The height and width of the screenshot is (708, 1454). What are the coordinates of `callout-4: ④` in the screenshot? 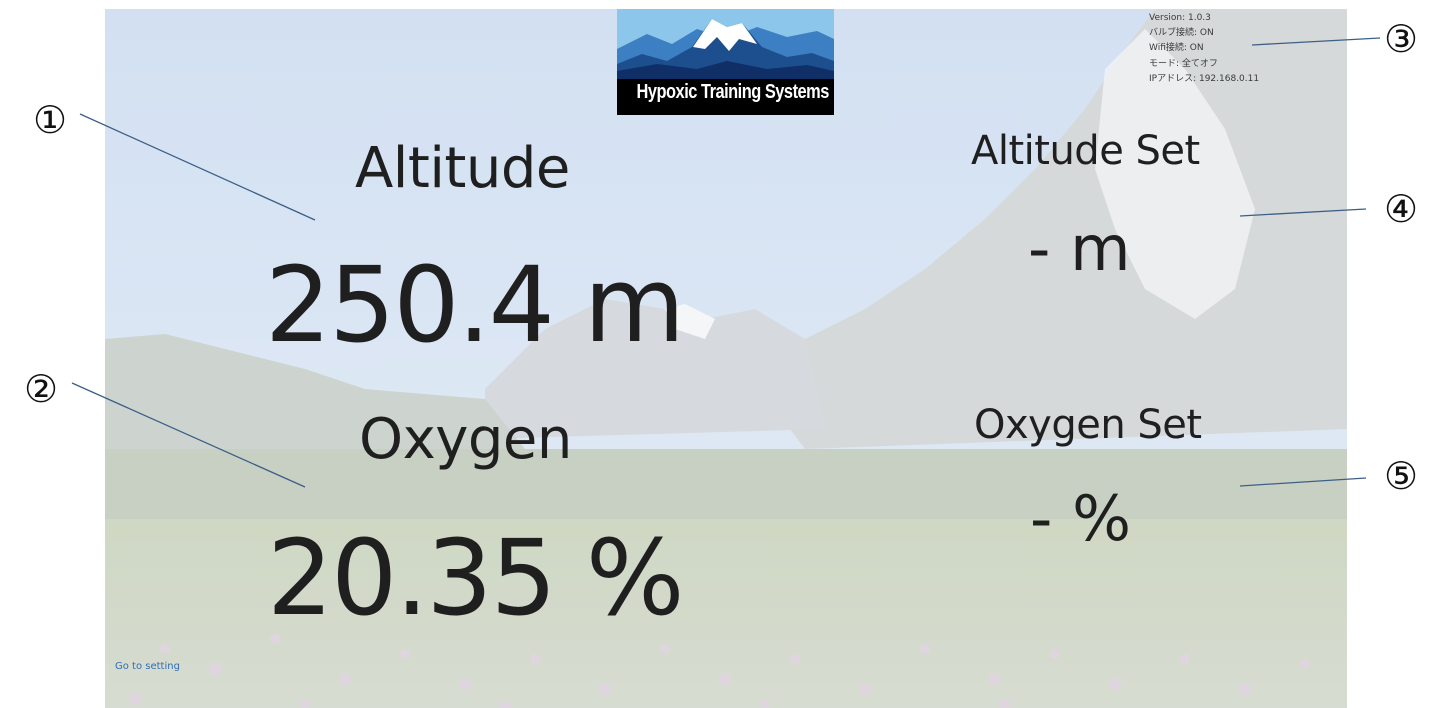 It's located at (1401, 209).